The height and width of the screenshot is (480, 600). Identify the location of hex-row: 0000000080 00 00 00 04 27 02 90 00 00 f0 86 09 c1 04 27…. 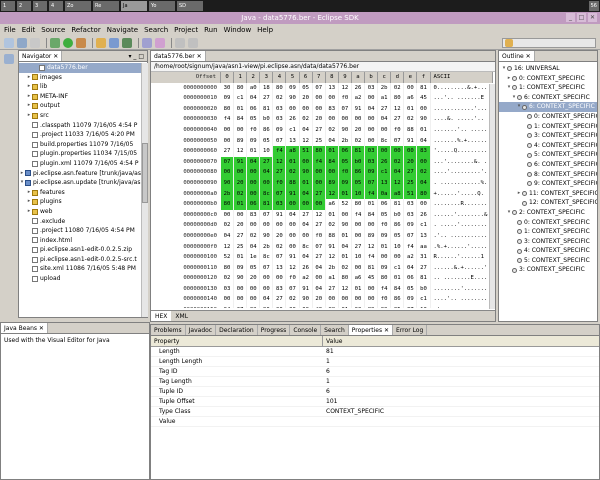
(323, 172).